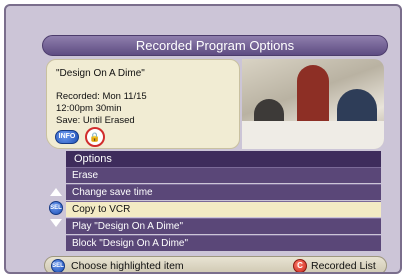  Describe the element at coordinates (223, 209) in the screenshot. I see `option-copy-to-vcr: Copy to VCR` at that location.